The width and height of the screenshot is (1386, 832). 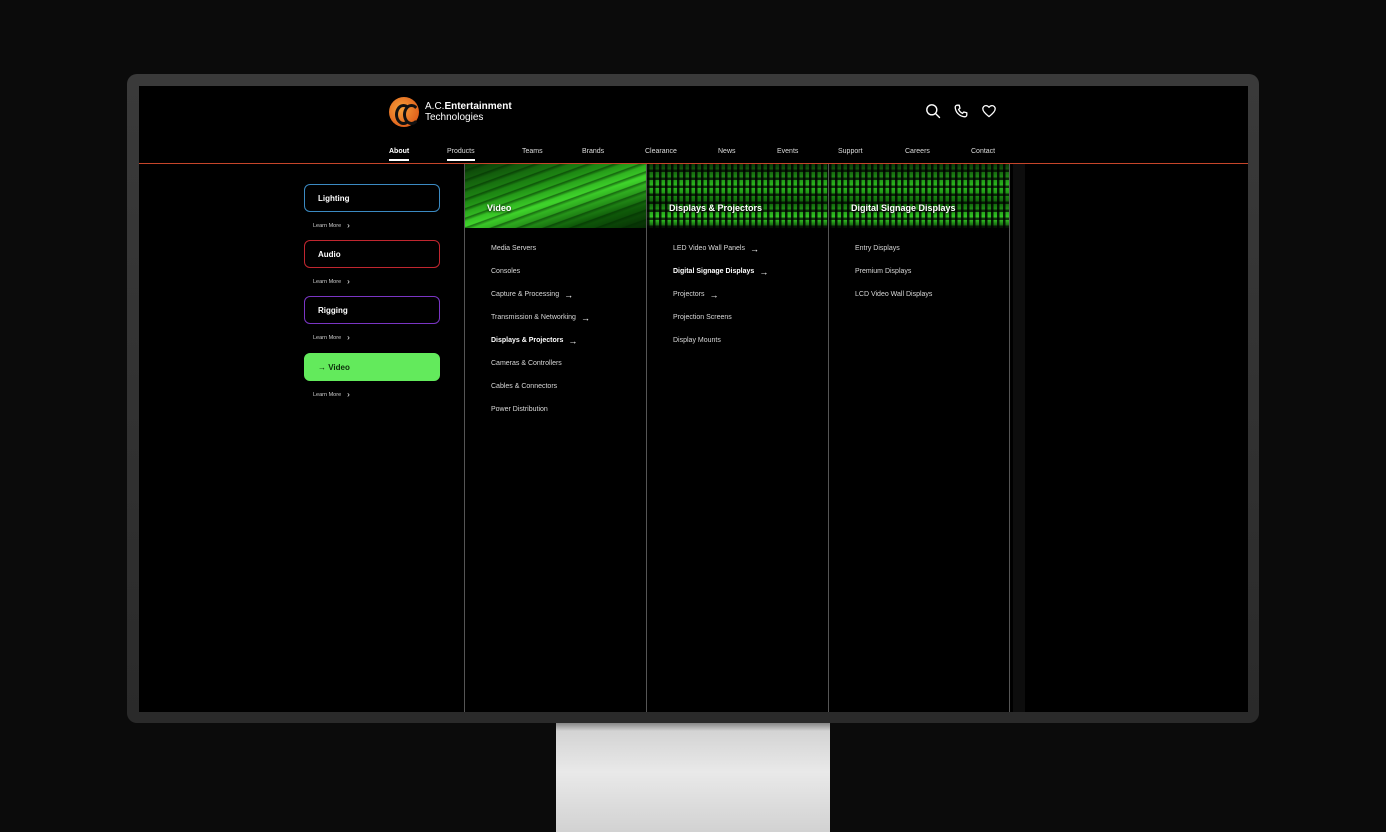 What do you see at coordinates (716, 208) in the screenshot?
I see `column-title: Displays & Projectors` at bounding box center [716, 208].